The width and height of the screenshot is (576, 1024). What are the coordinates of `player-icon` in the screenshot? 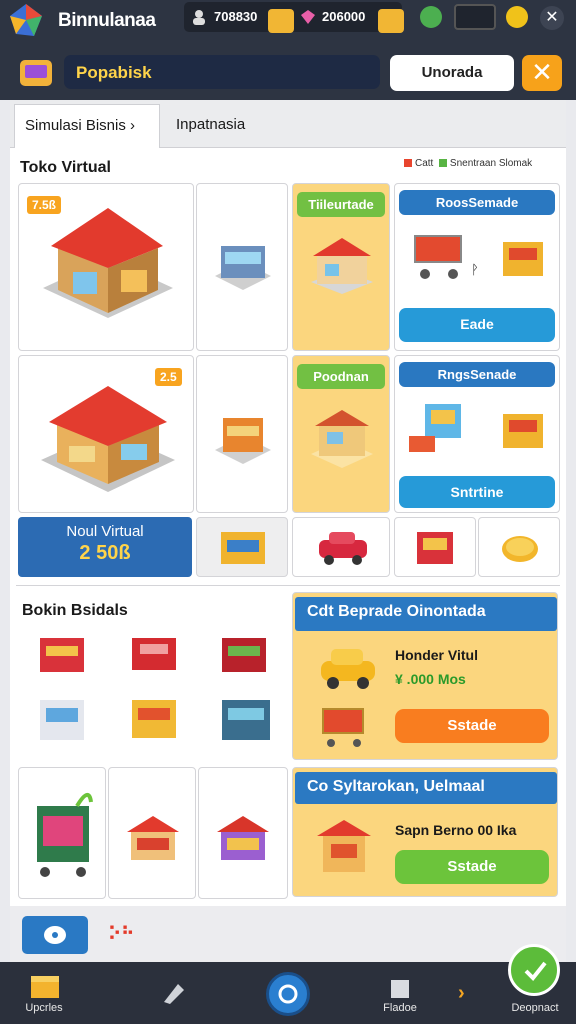 It's located at (199, 19).